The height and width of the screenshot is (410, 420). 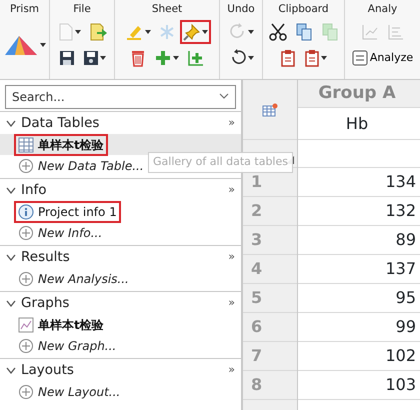 I want to click on plus-icon, so click(x=163, y=58).